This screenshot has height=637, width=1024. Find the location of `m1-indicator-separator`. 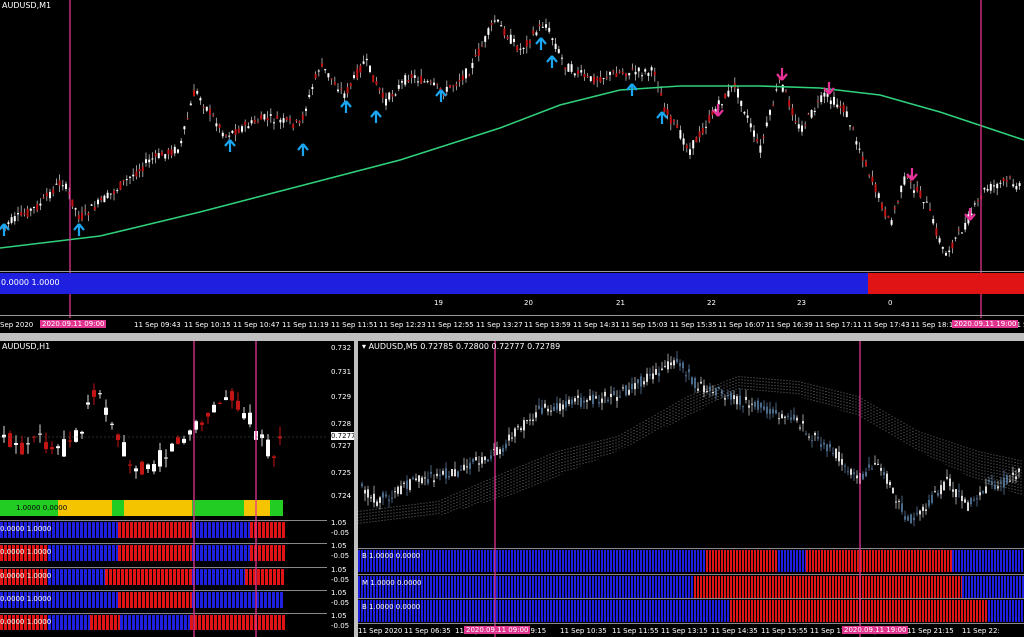

m1-indicator-separator is located at coordinates (512, 271).